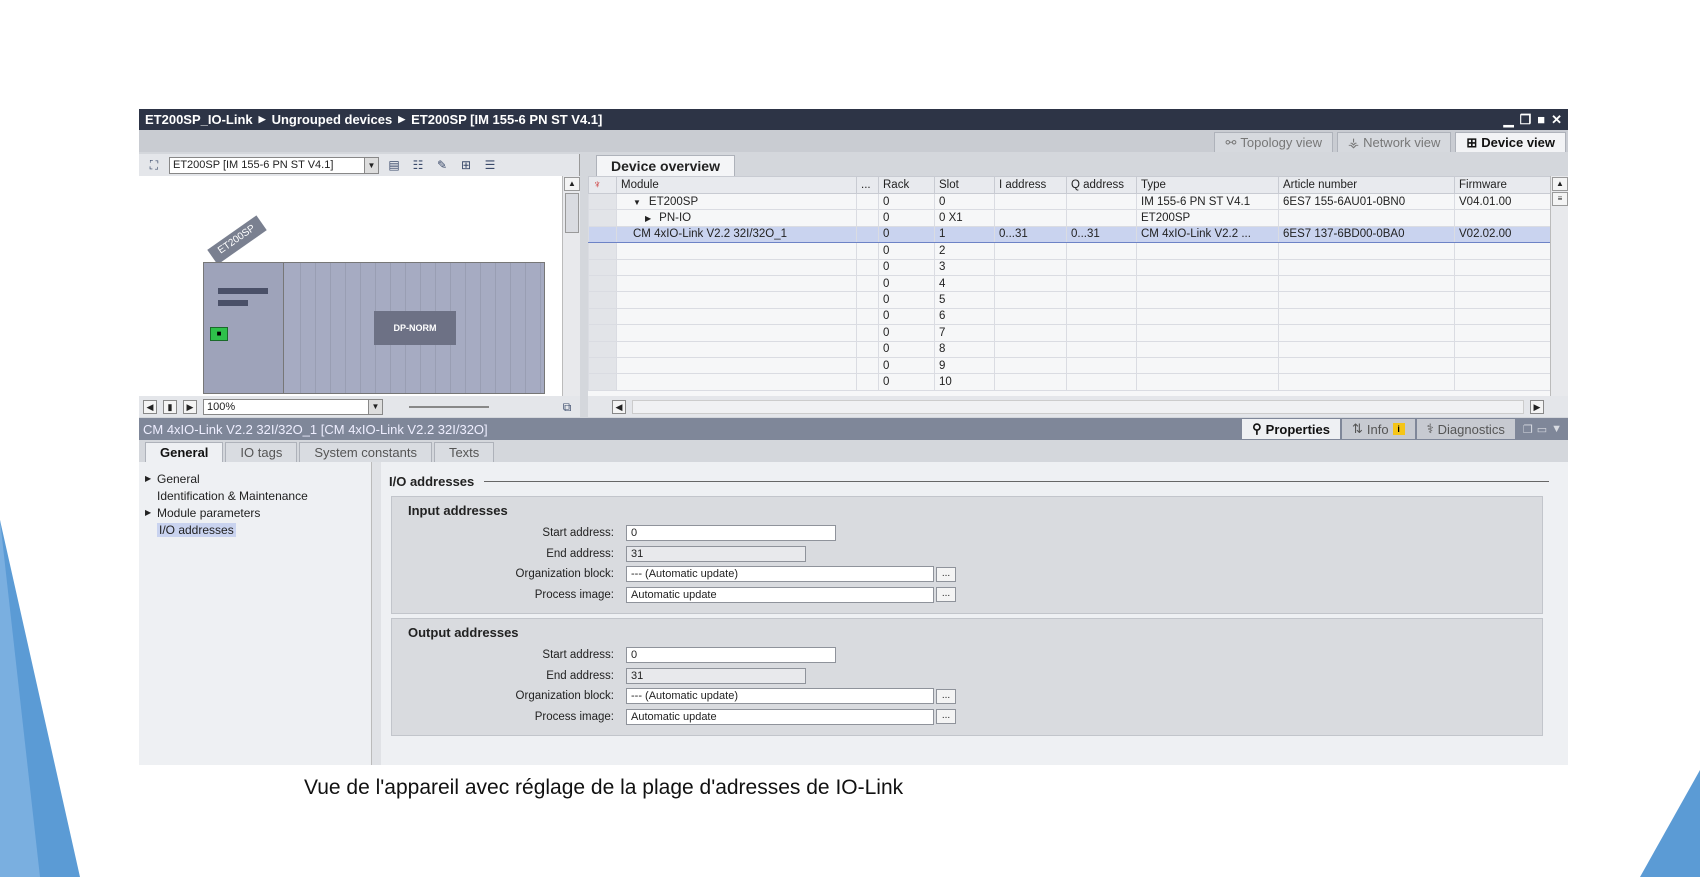 Image resolution: width=1700 pixels, height=877 pixels. I want to click on tab-device-view: ⊞ Device view, so click(1510, 142).